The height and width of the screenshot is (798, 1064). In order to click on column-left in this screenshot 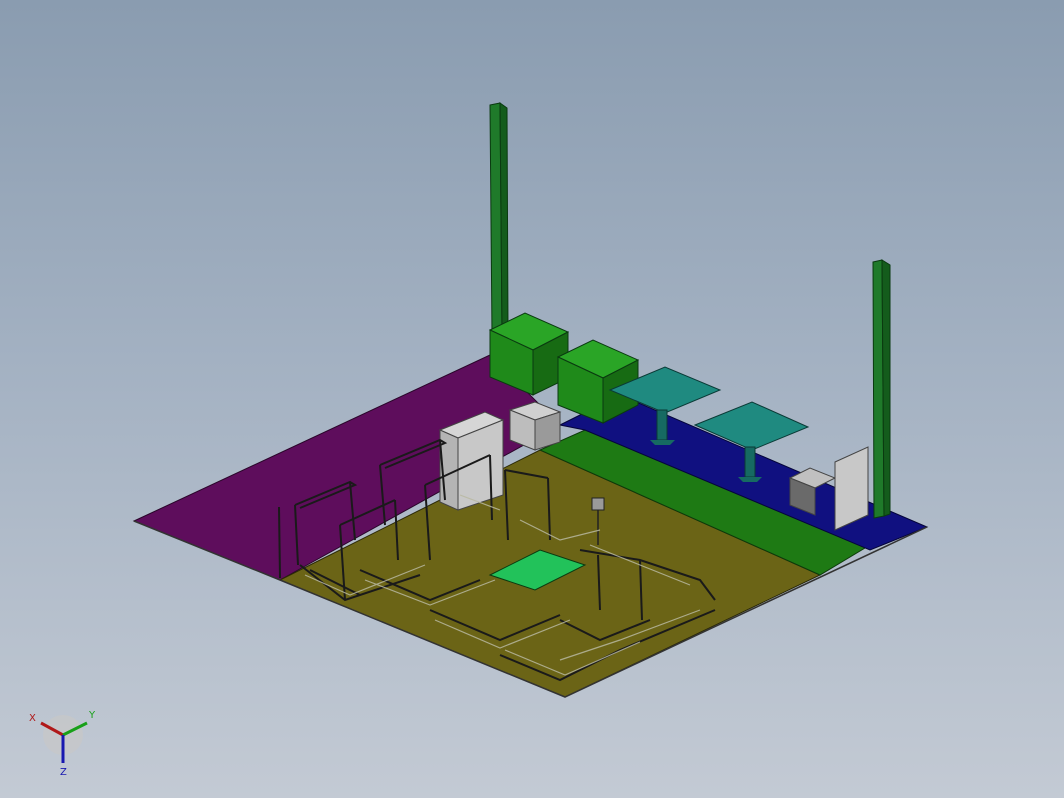, I will do `click(499, 219)`.